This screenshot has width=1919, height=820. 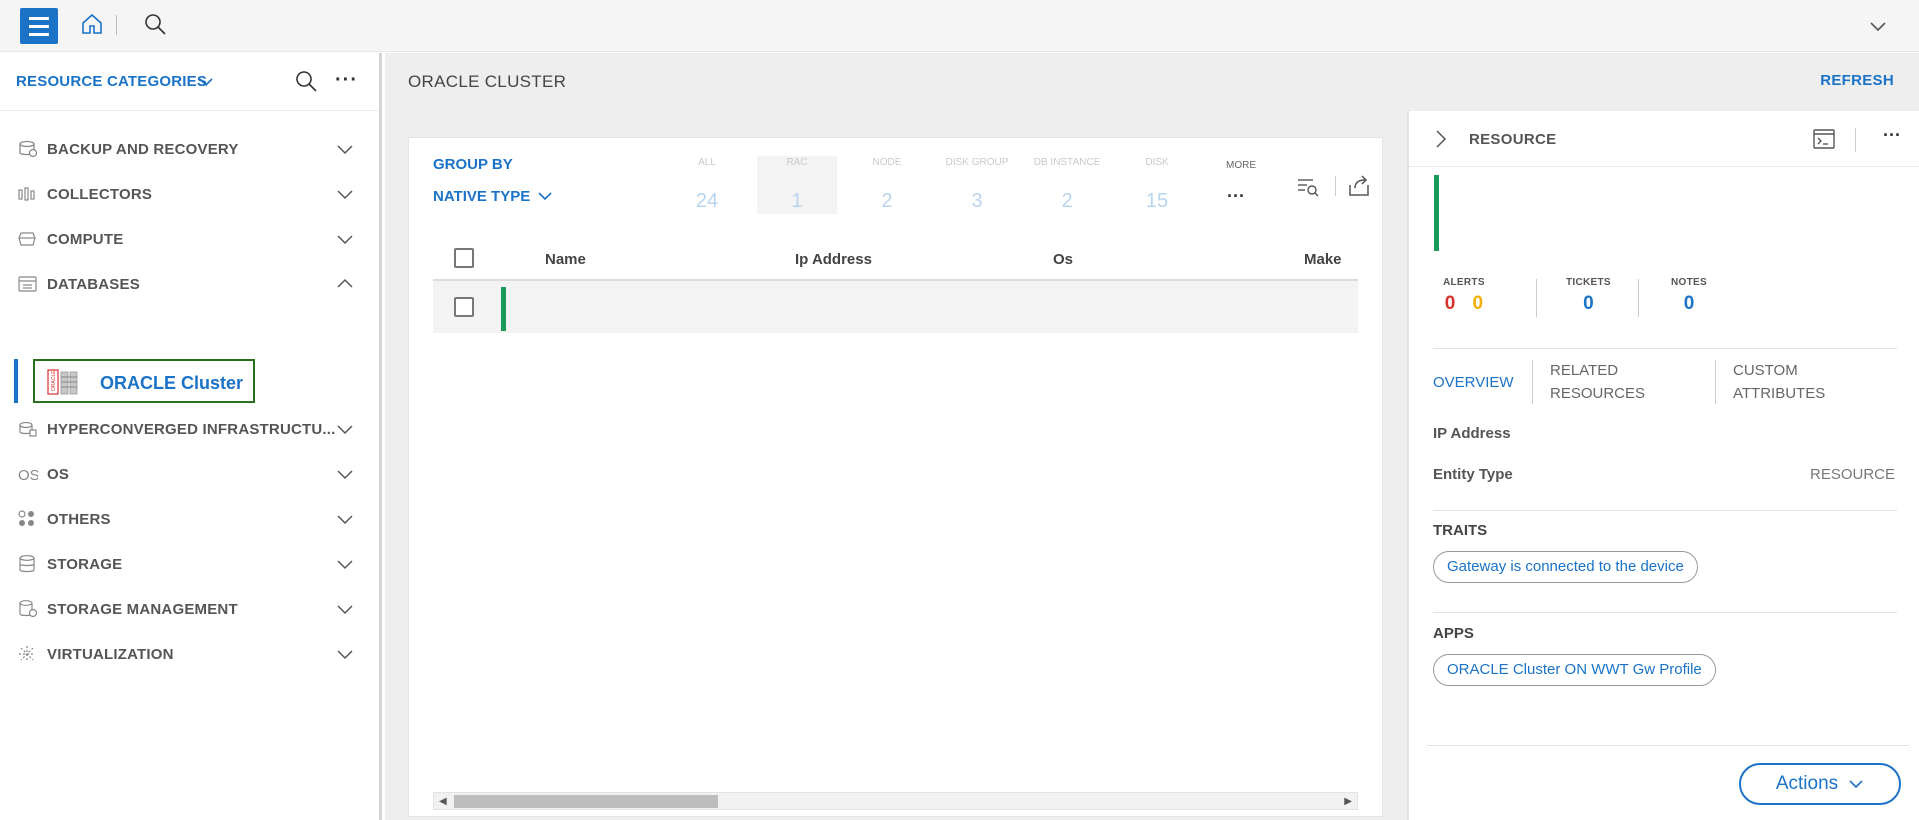 What do you see at coordinates (797, 185) in the screenshot?
I see `type-tab-rac: RAC 1` at bounding box center [797, 185].